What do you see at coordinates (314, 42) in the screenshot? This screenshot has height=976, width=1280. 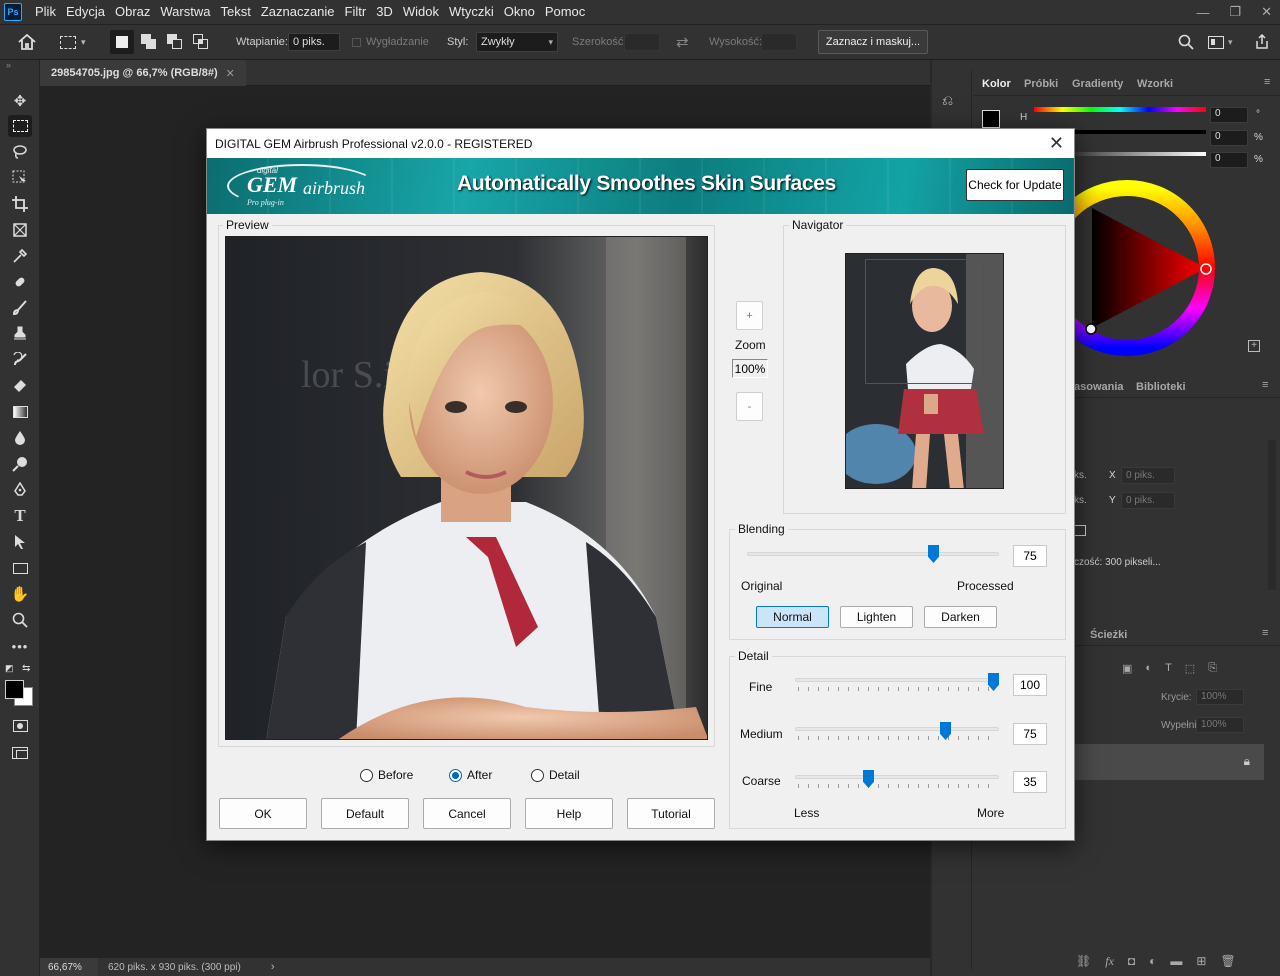 I see `feather-input: 0 piks.` at bounding box center [314, 42].